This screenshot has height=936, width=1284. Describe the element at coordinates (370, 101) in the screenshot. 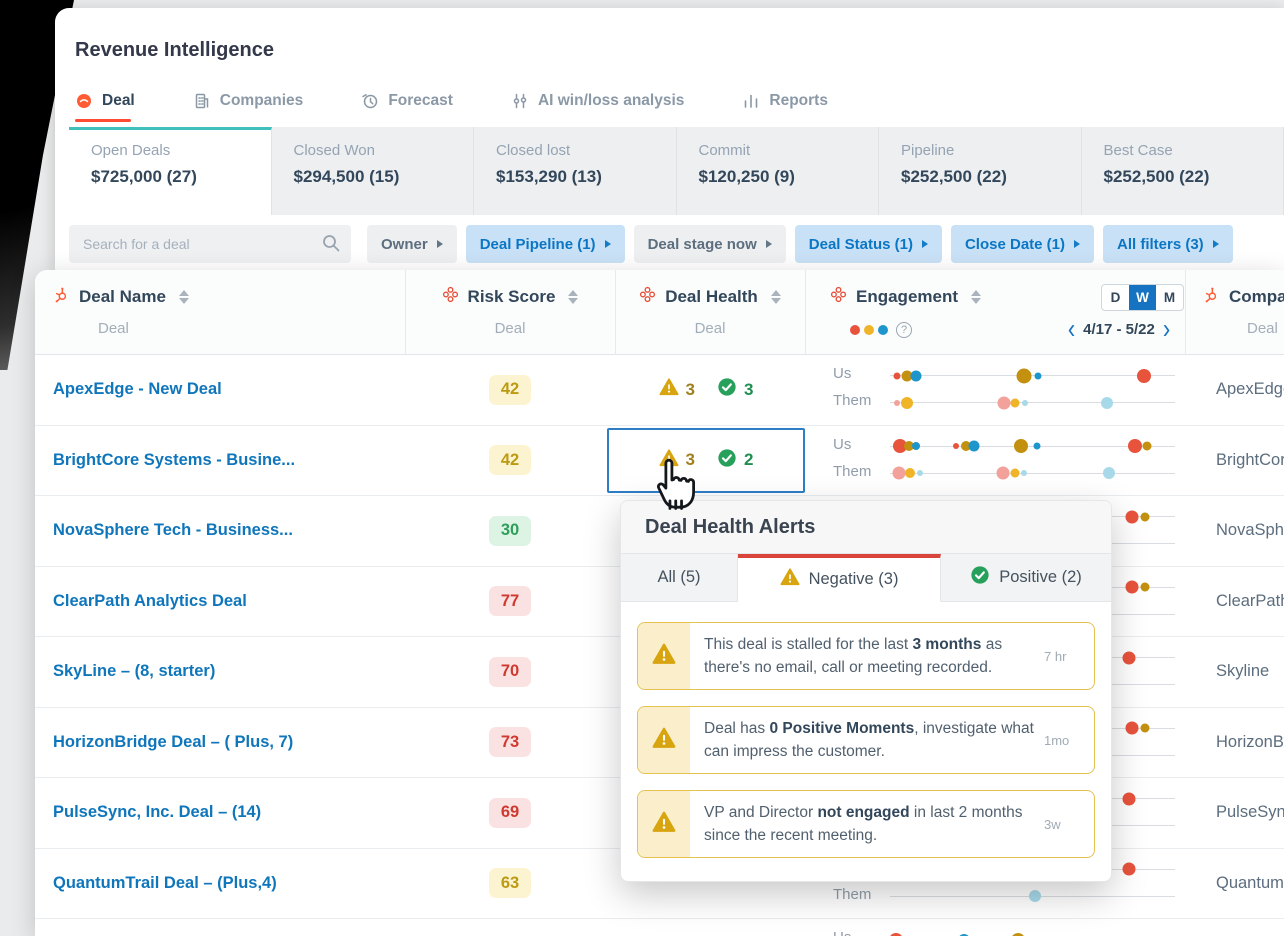

I see `forecast-icon` at that location.